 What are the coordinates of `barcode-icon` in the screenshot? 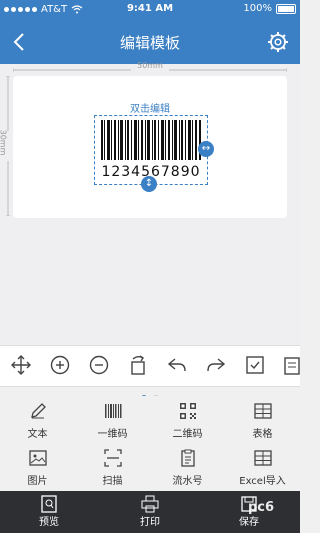 It's located at (112, 411).